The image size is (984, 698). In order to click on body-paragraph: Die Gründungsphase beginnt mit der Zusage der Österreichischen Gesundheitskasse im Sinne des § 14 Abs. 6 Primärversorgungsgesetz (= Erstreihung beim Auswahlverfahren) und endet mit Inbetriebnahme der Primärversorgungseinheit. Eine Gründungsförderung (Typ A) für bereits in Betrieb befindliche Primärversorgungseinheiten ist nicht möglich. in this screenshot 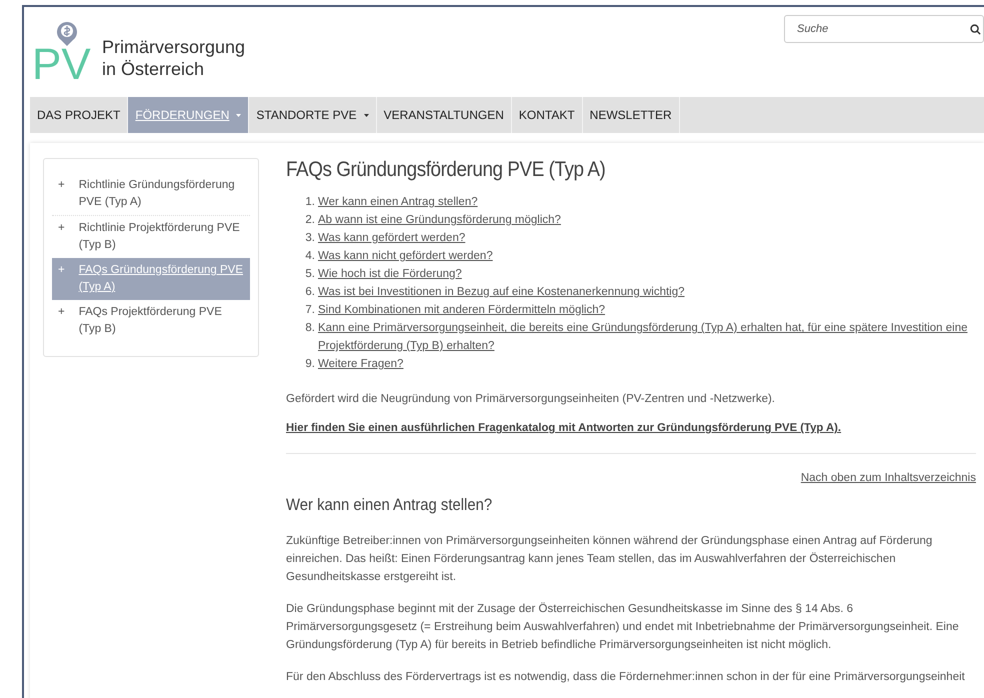, I will do `click(623, 627)`.